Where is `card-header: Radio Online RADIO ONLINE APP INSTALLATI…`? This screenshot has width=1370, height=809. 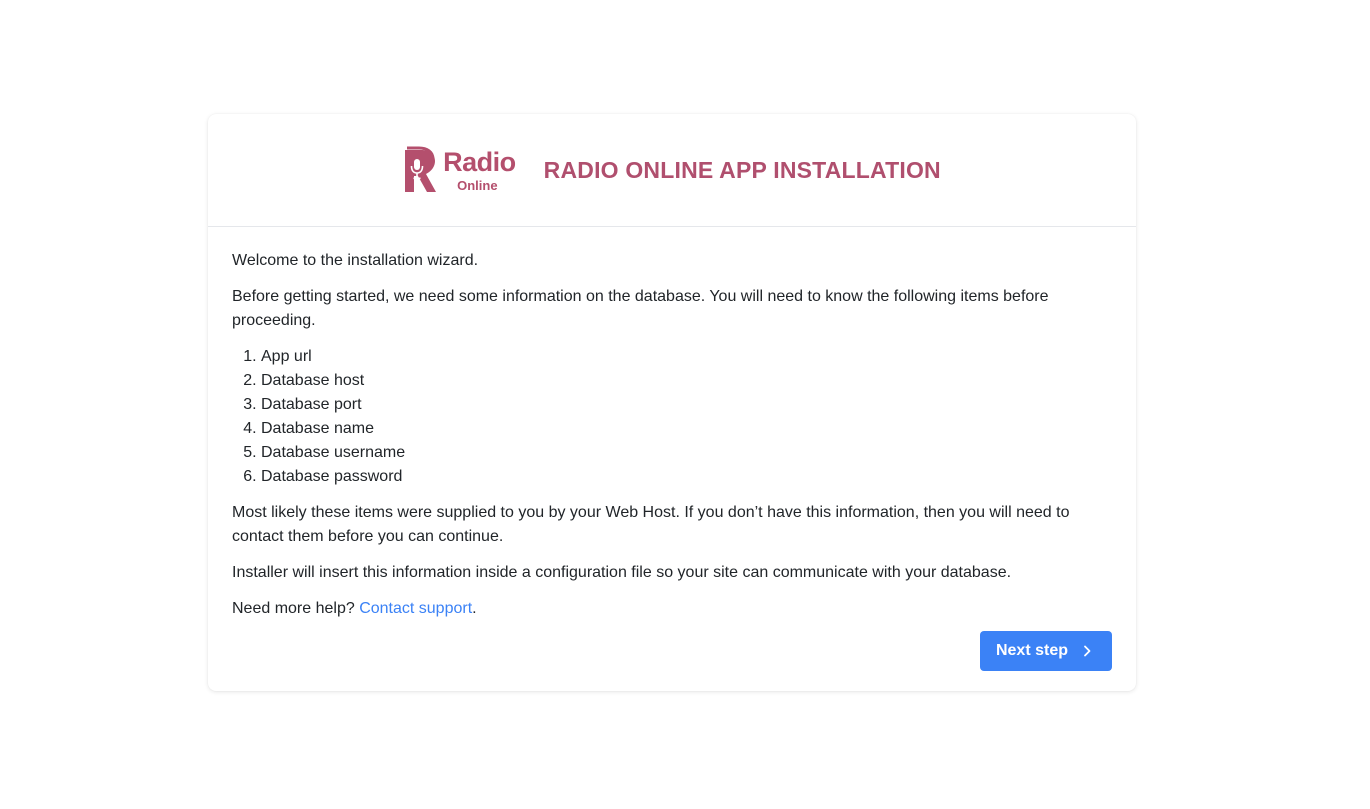 card-header: Radio Online RADIO ONLINE APP INSTALLATI… is located at coordinates (672, 170).